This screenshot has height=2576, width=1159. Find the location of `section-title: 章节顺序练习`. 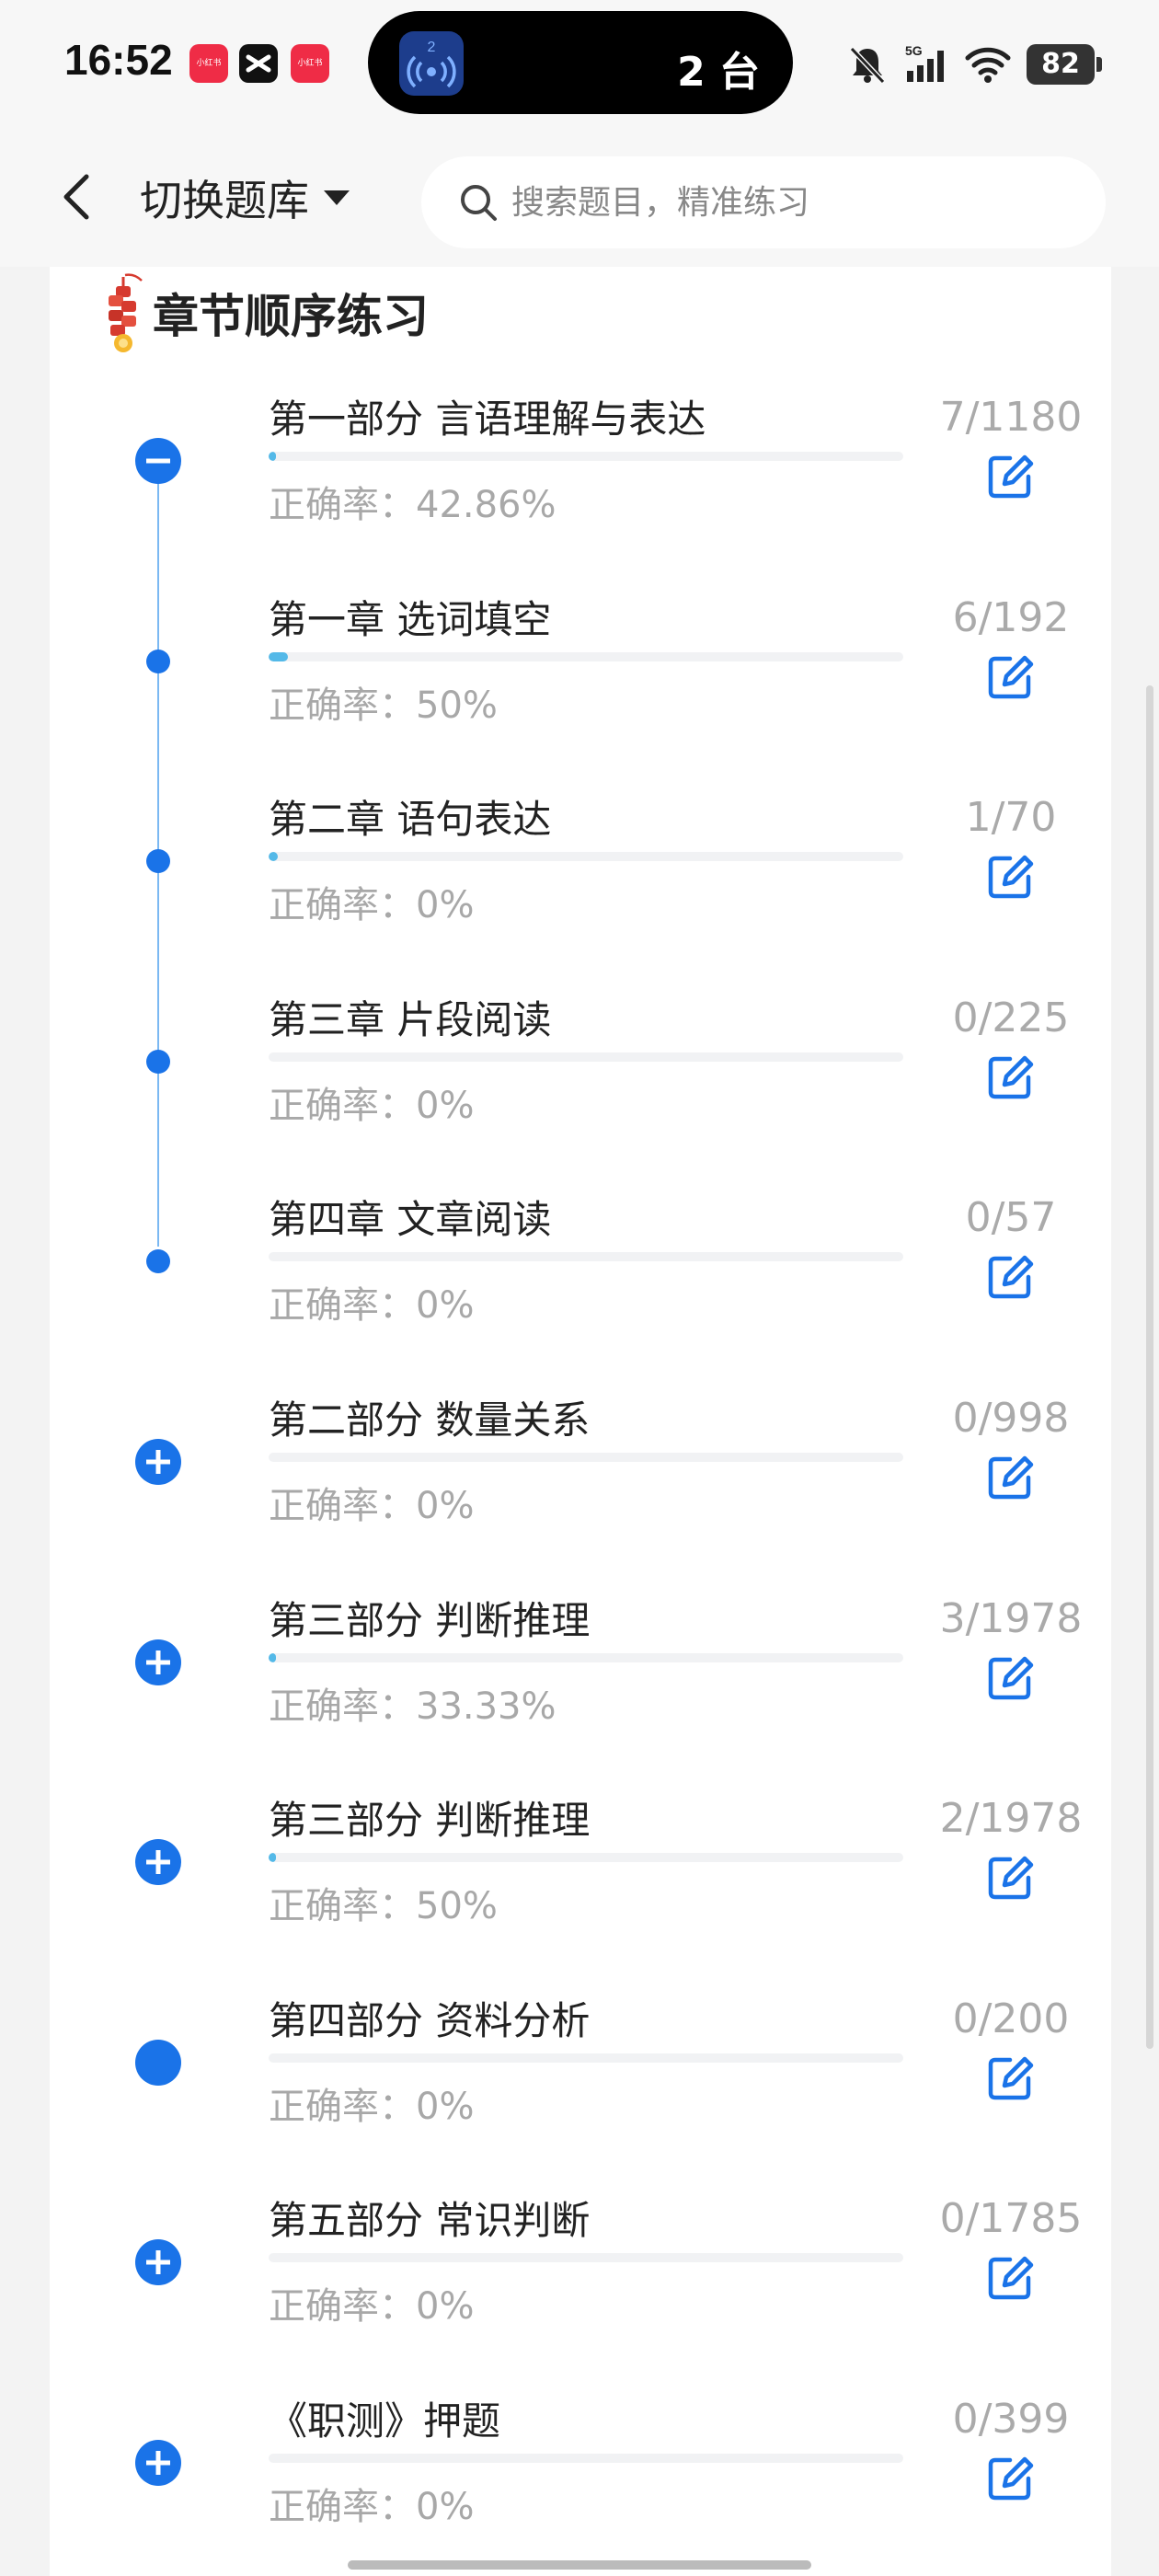

section-title: 章节顺序练习 is located at coordinates (291, 316).